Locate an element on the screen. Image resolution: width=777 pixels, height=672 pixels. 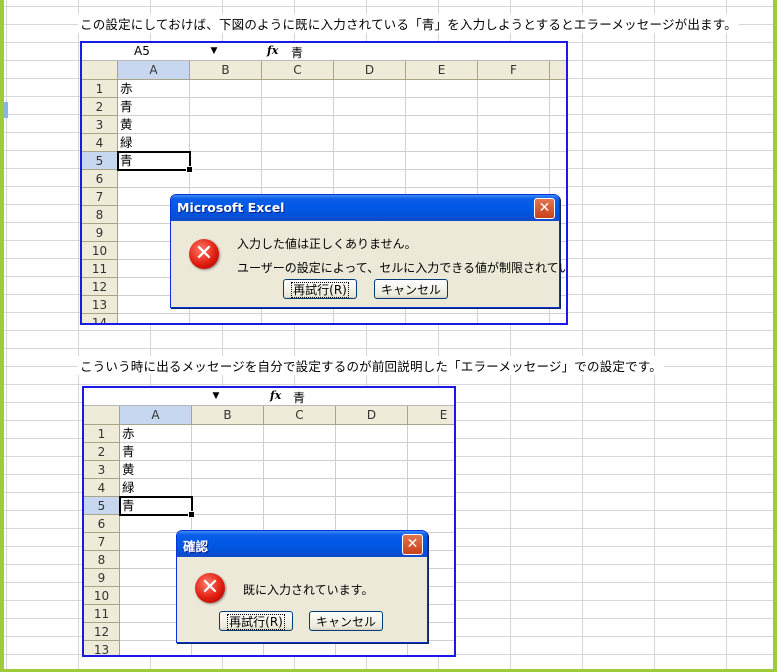
name-box: A5 is located at coordinates (144, 51).